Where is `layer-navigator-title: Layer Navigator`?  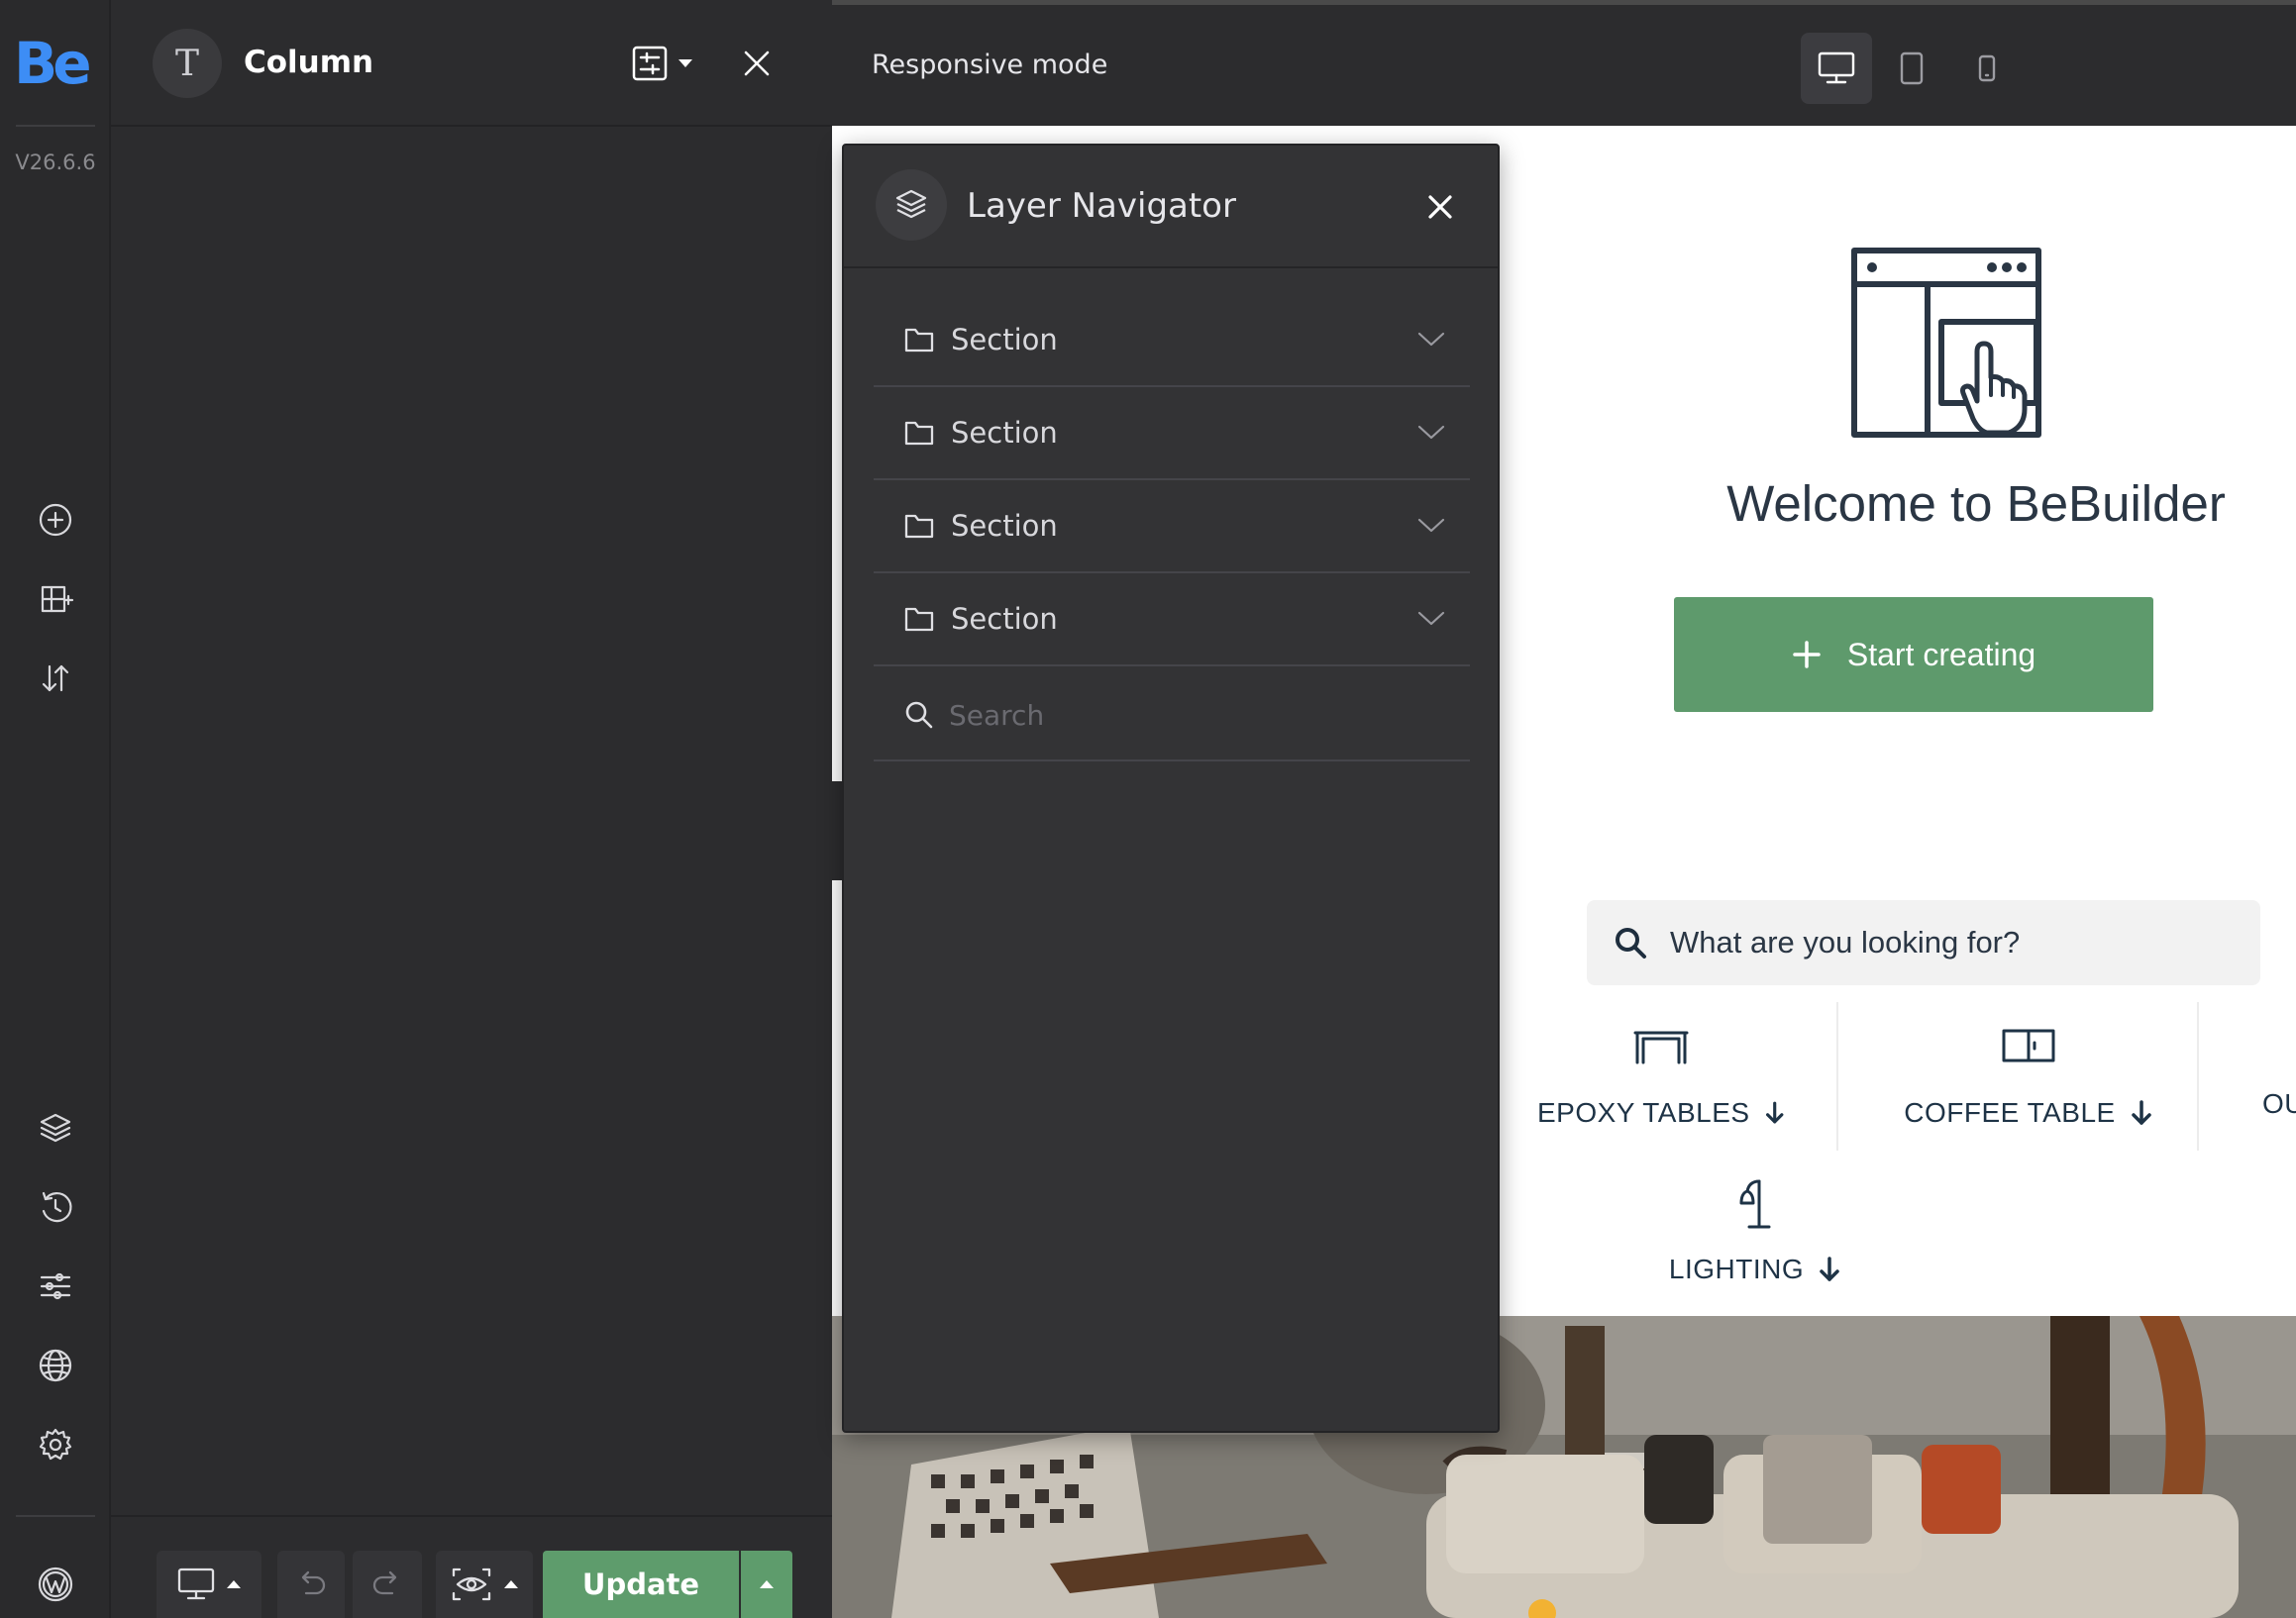 layer-navigator-title: Layer Navigator is located at coordinates (1101, 206).